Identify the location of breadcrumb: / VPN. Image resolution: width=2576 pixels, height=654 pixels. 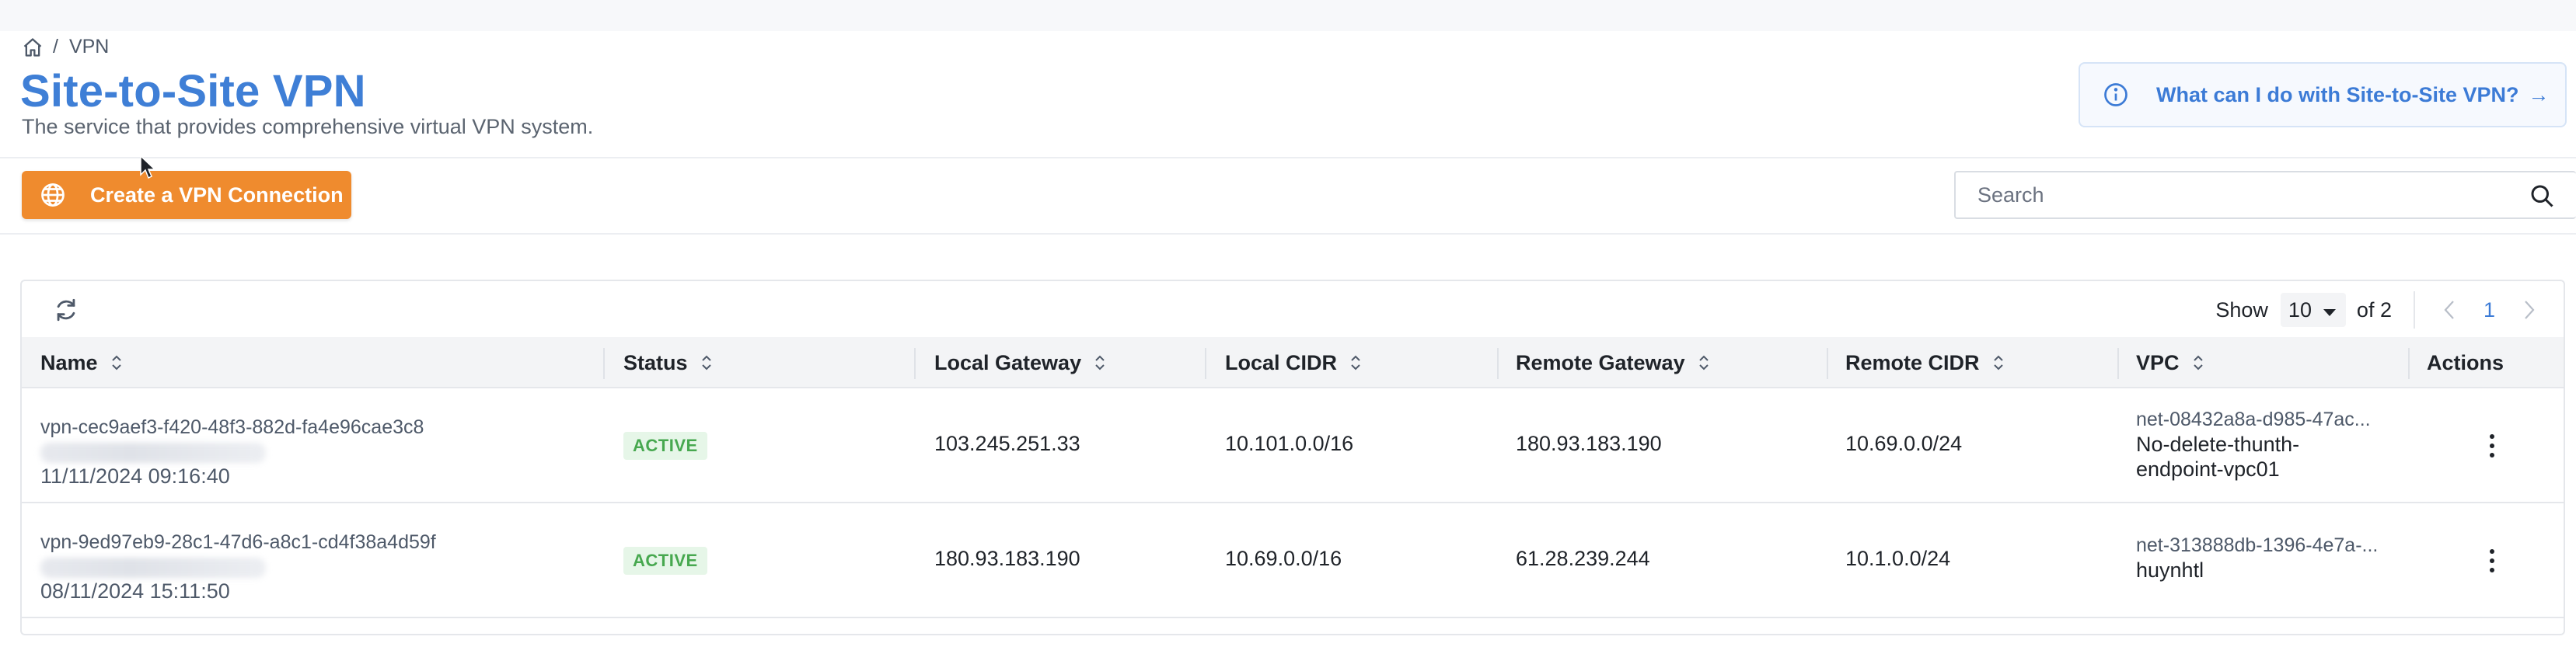
(65, 47).